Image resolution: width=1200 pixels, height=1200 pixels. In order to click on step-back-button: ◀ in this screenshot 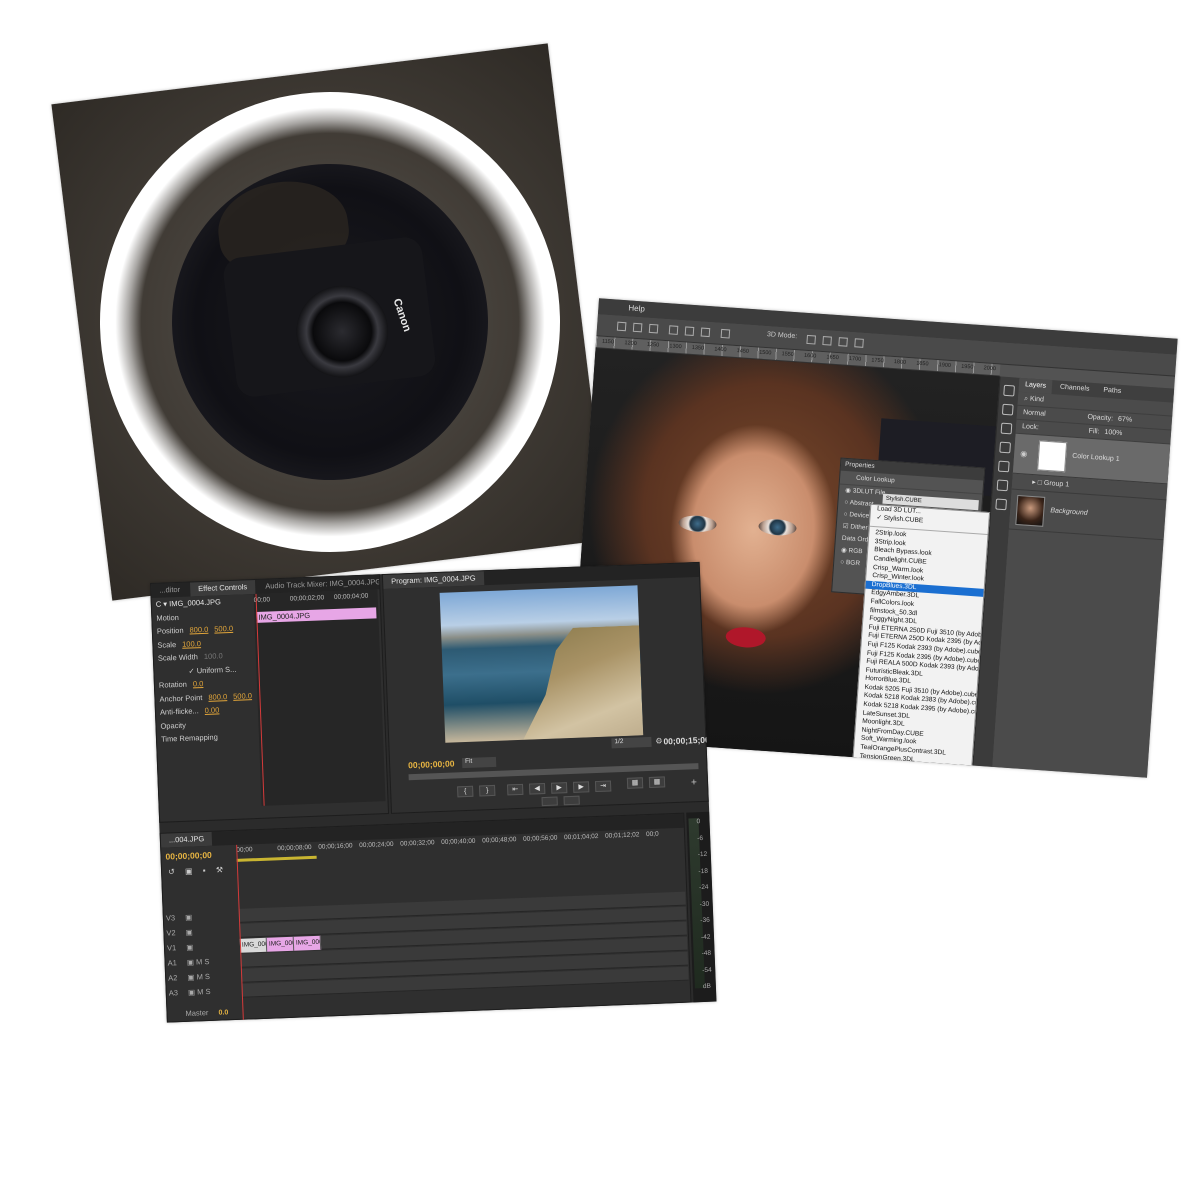, I will do `click(537, 788)`.